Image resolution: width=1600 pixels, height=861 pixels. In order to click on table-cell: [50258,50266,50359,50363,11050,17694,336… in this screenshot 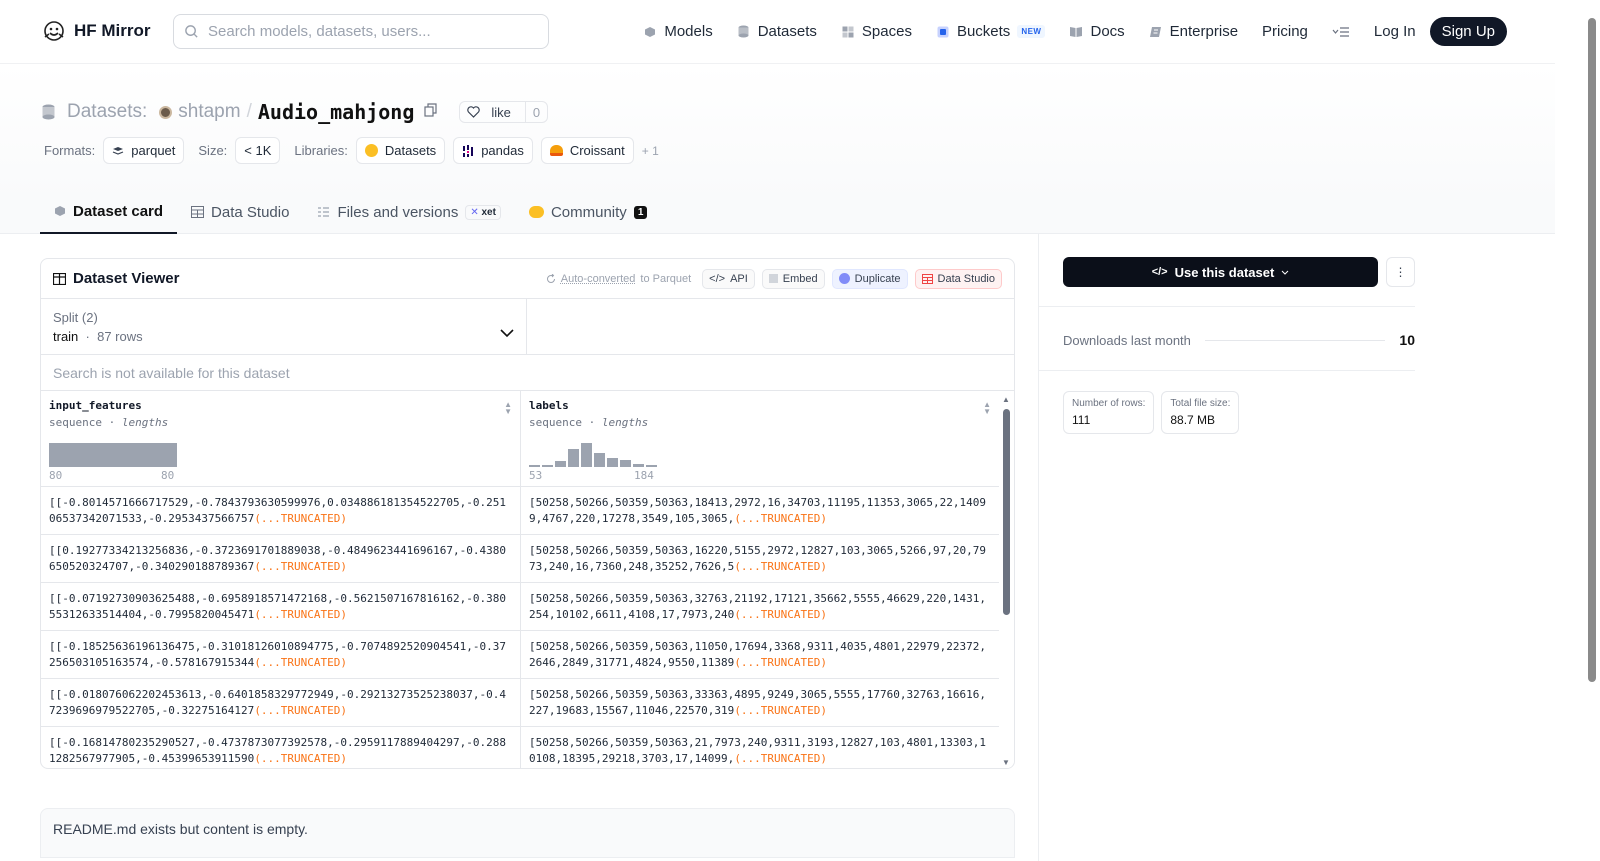, I will do `click(759, 654)`.